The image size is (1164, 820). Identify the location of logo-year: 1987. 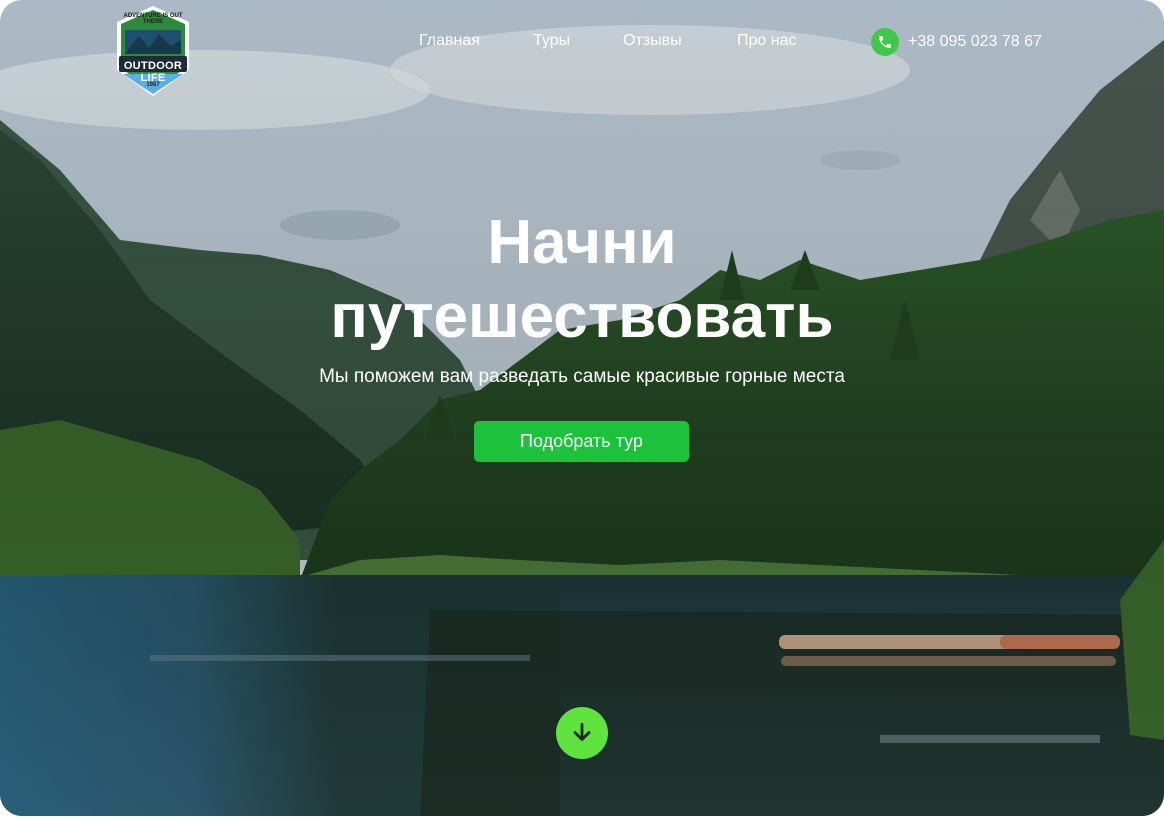
(153, 85).